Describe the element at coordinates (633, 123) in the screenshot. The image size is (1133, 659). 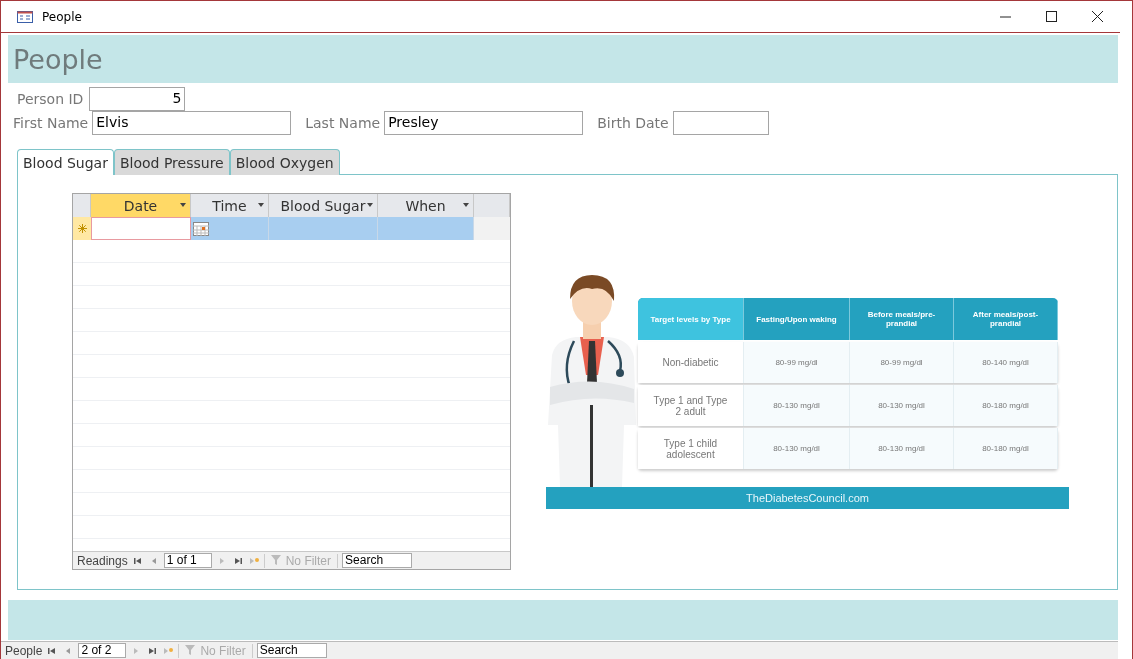
I see `field-label: Birth Date` at that location.